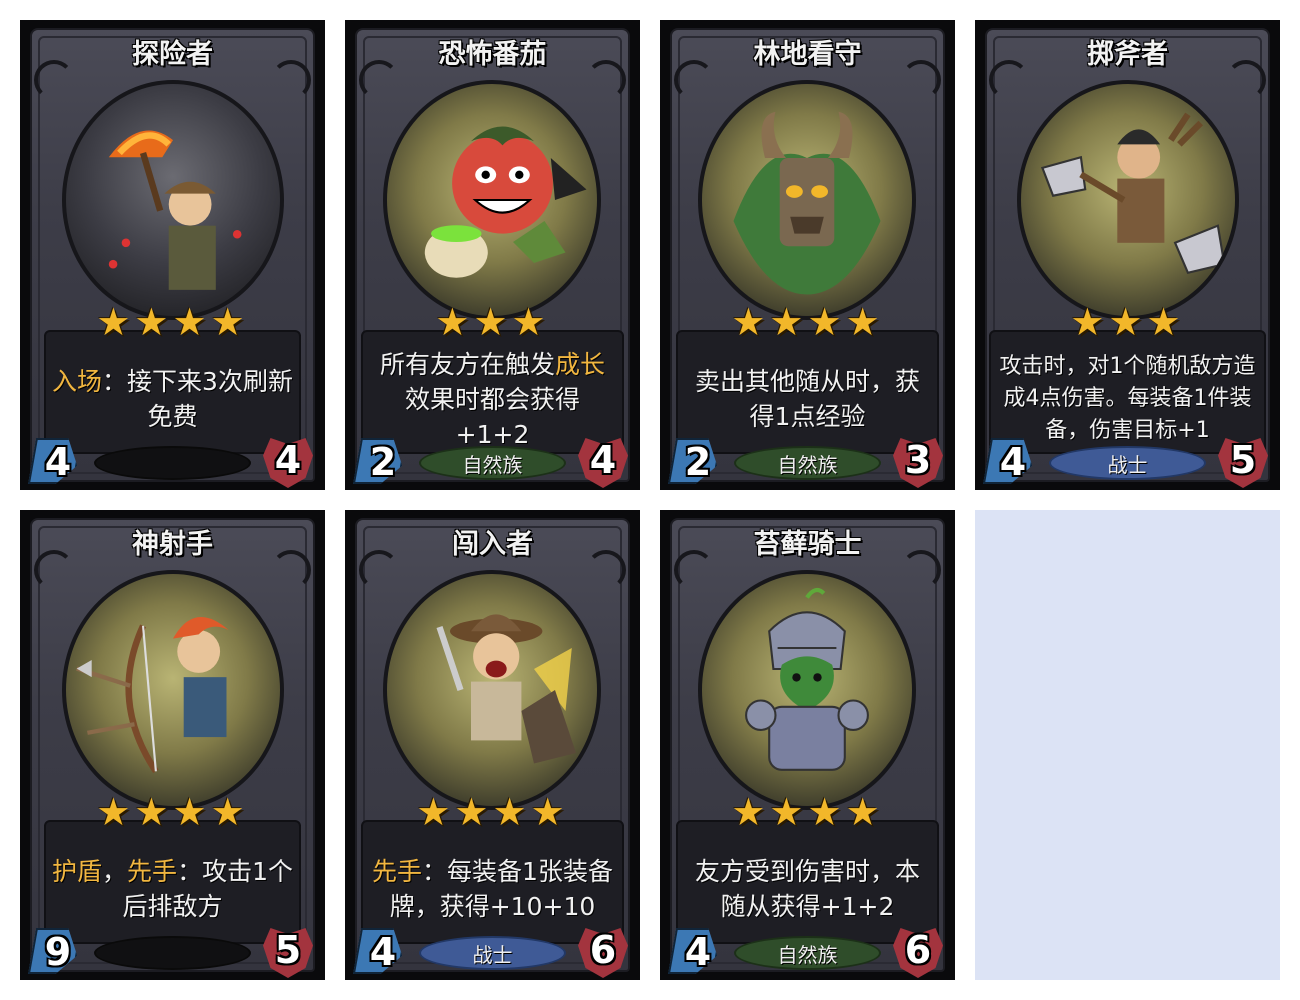 The width and height of the screenshot is (1300, 1000). Describe the element at coordinates (172, 889) in the screenshot. I see `card-description: 护盾，先手：攻击1个后排敌方` at that location.